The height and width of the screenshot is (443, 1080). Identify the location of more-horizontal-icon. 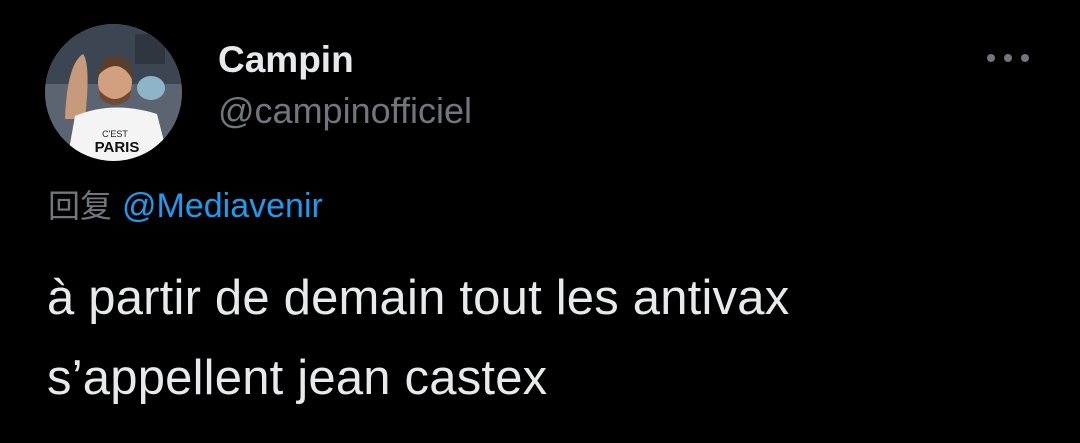
(1008, 58).